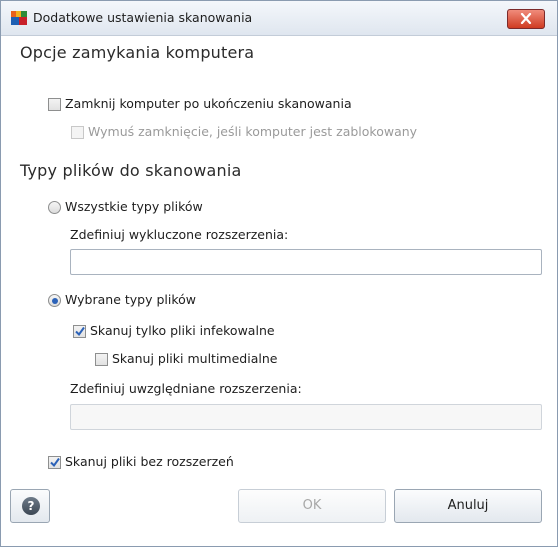 The image size is (558, 547). I want to click on file-types-section-title: Typy plików do skanowania, so click(131, 170).